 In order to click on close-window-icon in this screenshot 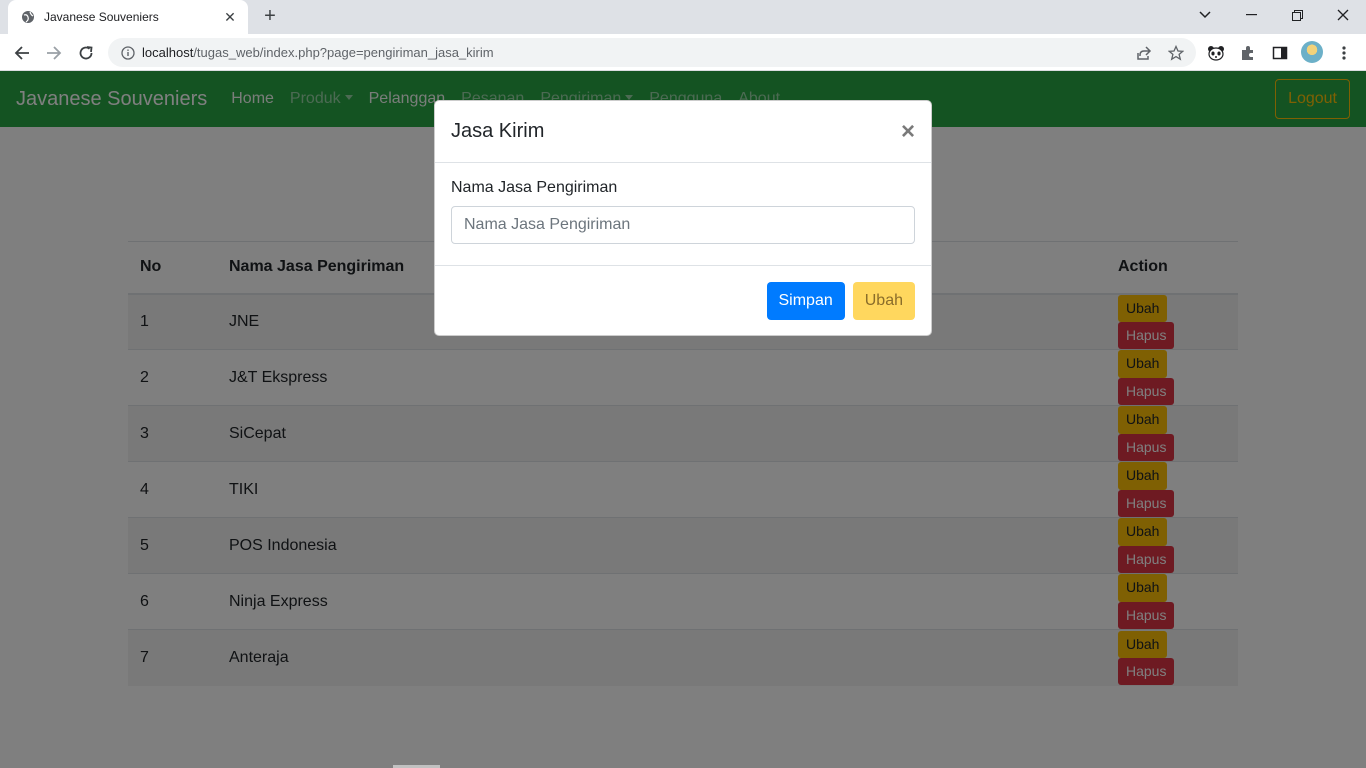, I will do `click(1343, 15)`.